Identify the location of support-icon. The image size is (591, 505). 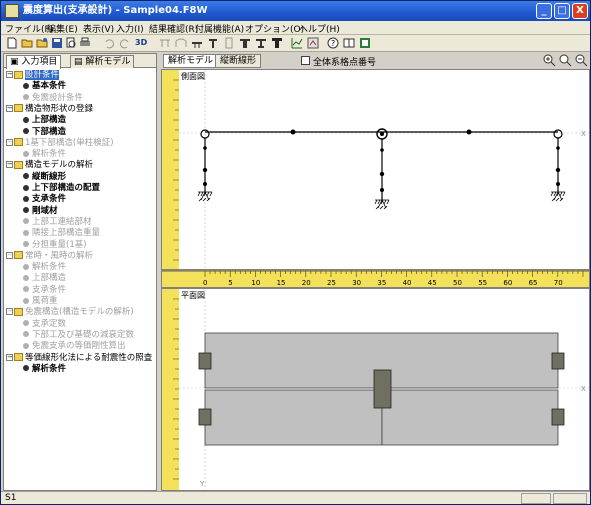
(261, 43).